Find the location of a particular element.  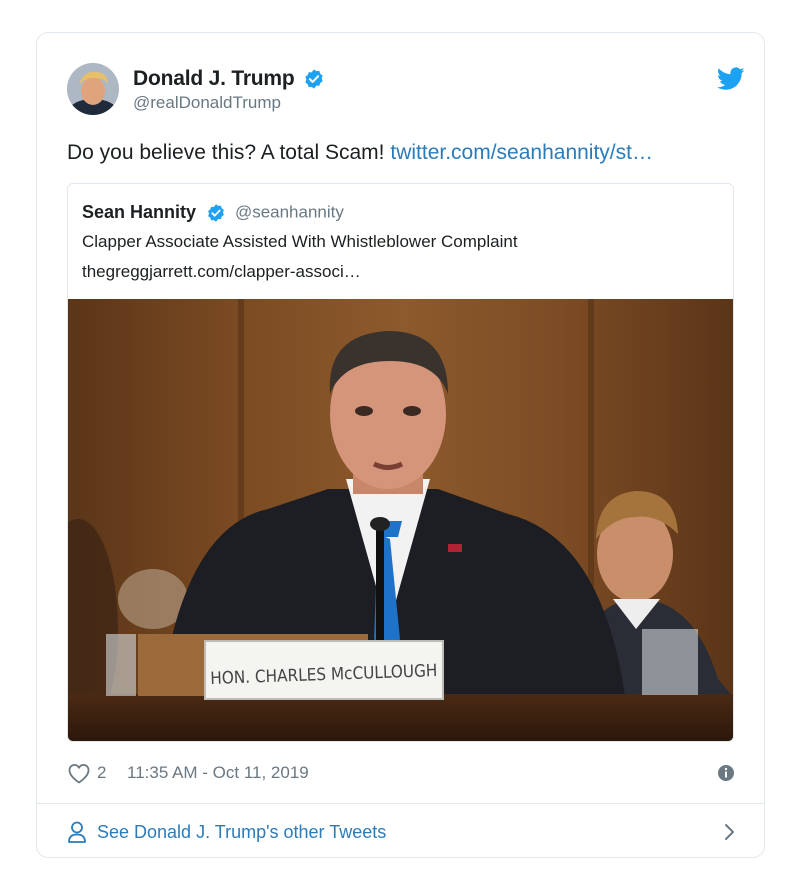

see-other-tweets-link: See Donald J. Trump's other Tweets is located at coordinates (402, 833).